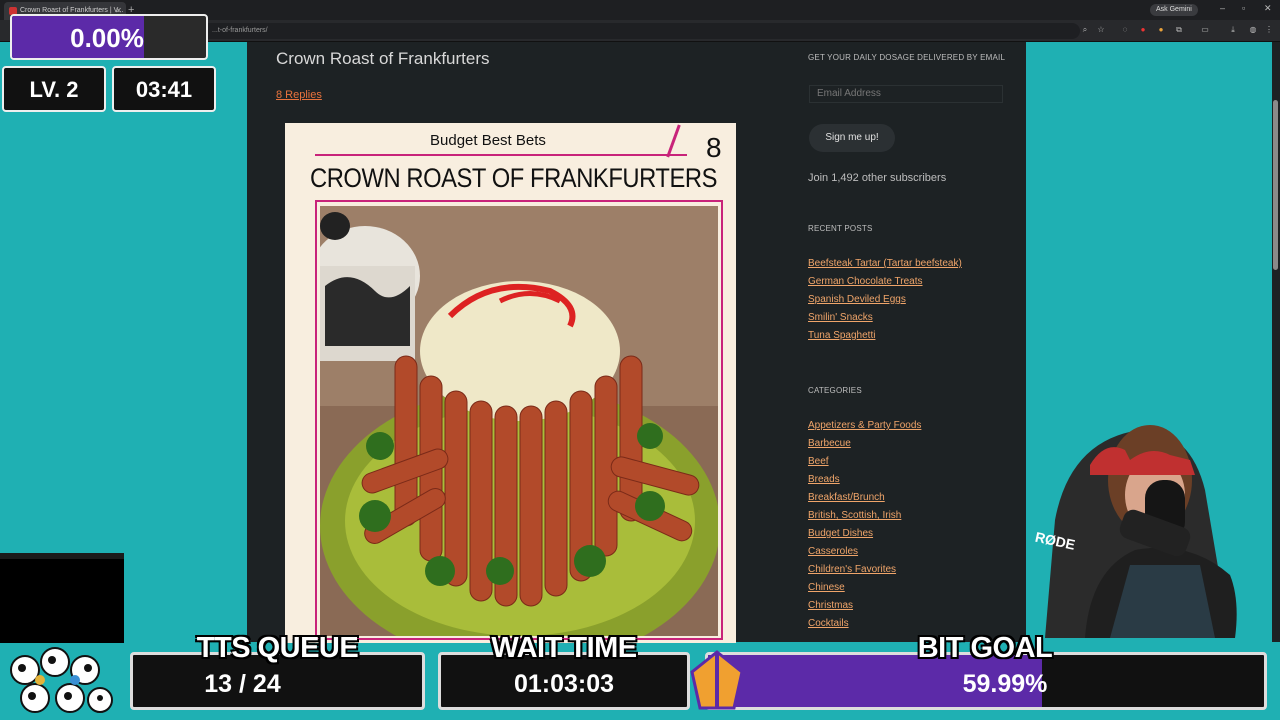  I want to click on mascot-avatar, so click(62, 680).